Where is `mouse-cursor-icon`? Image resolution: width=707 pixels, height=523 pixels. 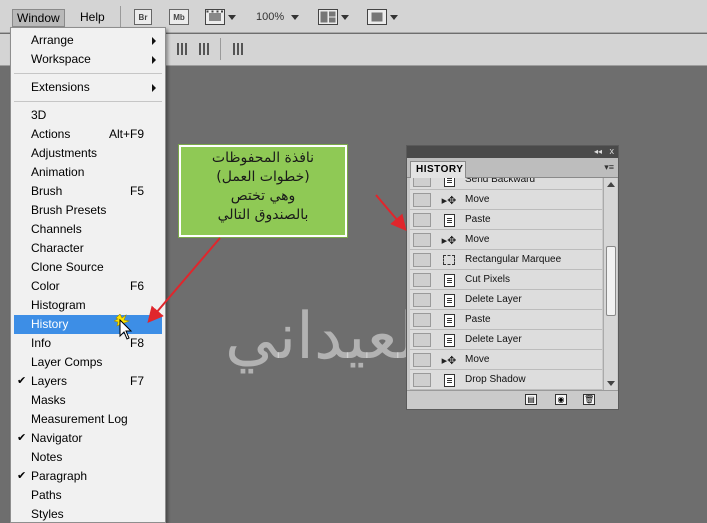 mouse-cursor-icon is located at coordinates (123, 327).